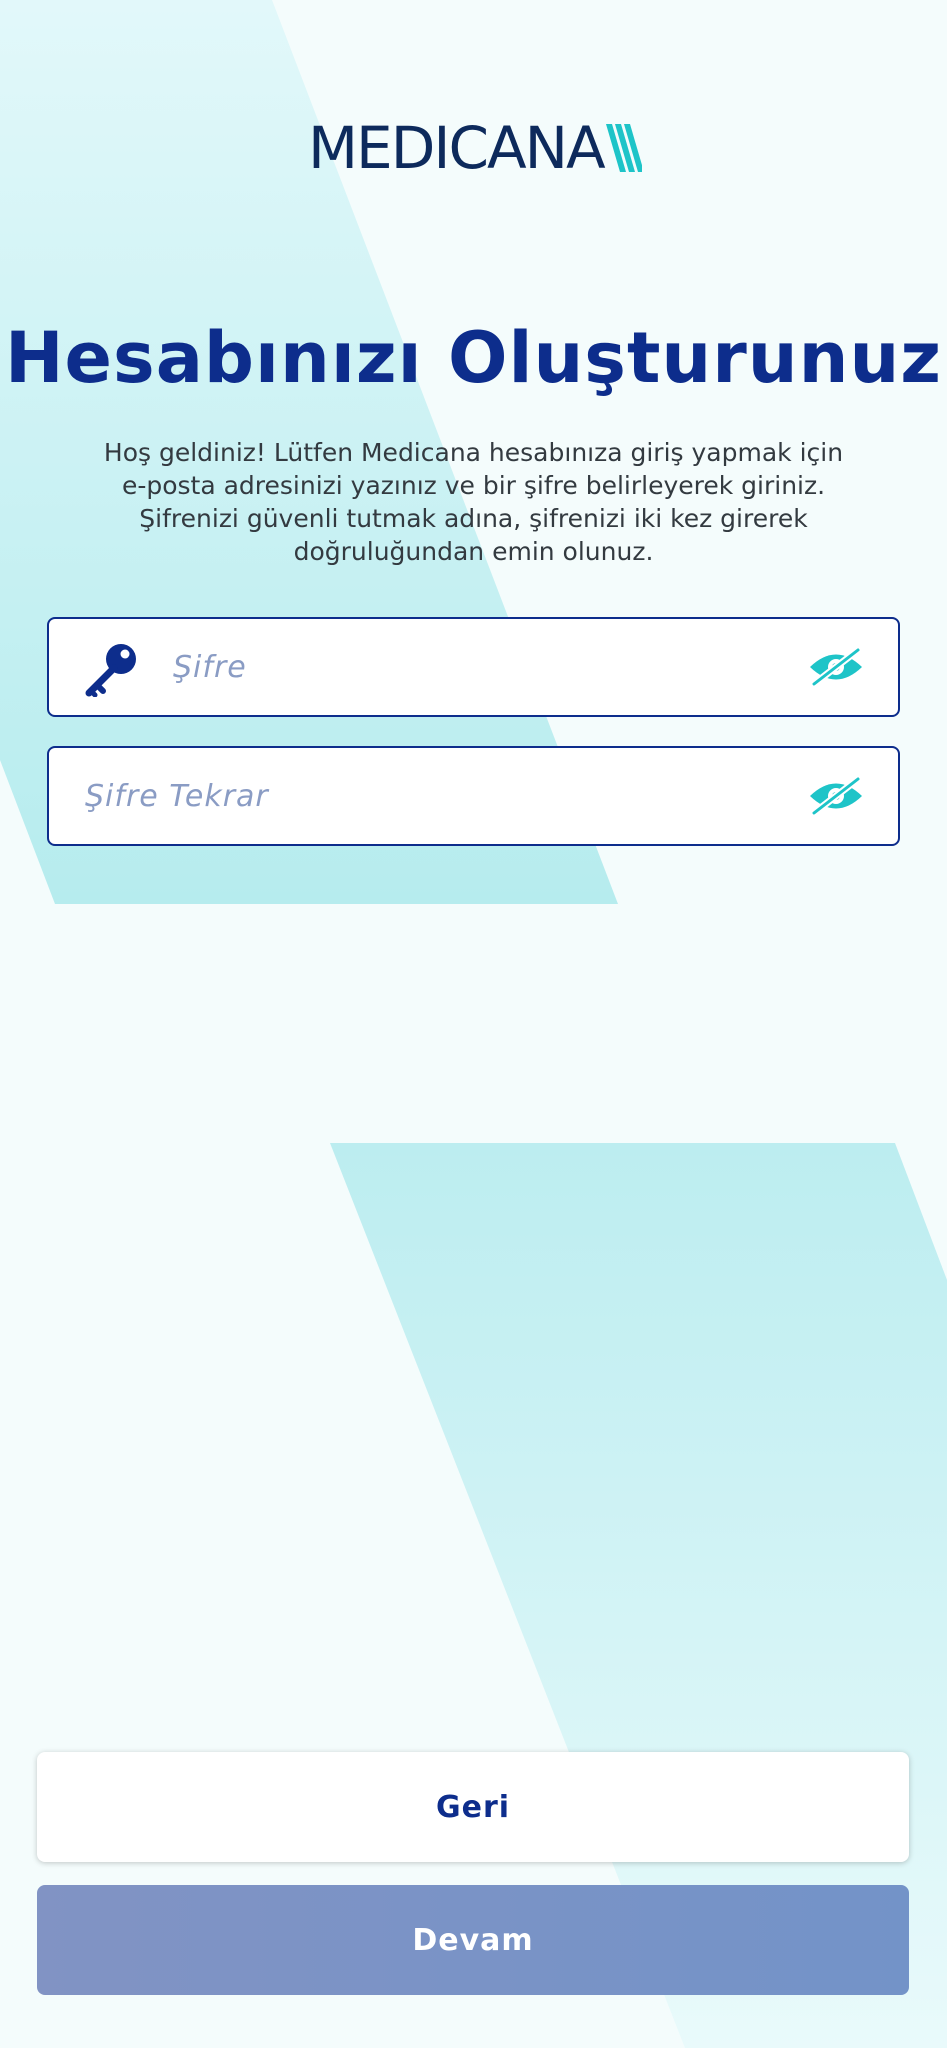 Image resolution: width=947 pixels, height=2048 pixels. What do you see at coordinates (473, 1807) in the screenshot?
I see `back-button: Geri` at bounding box center [473, 1807].